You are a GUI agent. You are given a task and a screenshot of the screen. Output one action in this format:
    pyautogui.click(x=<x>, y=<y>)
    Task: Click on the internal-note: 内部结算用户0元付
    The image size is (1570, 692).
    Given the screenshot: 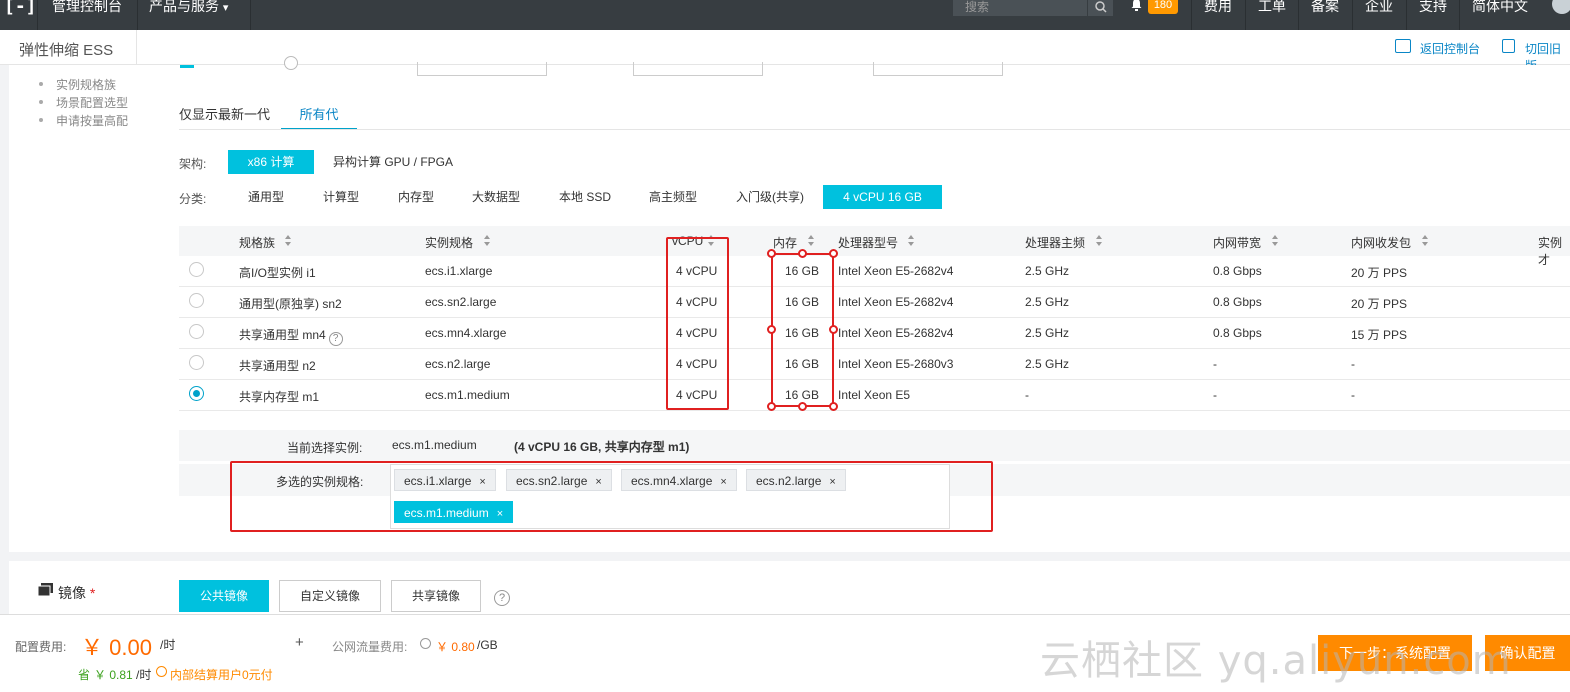 What is the action you would take?
    pyautogui.click(x=221, y=675)
    